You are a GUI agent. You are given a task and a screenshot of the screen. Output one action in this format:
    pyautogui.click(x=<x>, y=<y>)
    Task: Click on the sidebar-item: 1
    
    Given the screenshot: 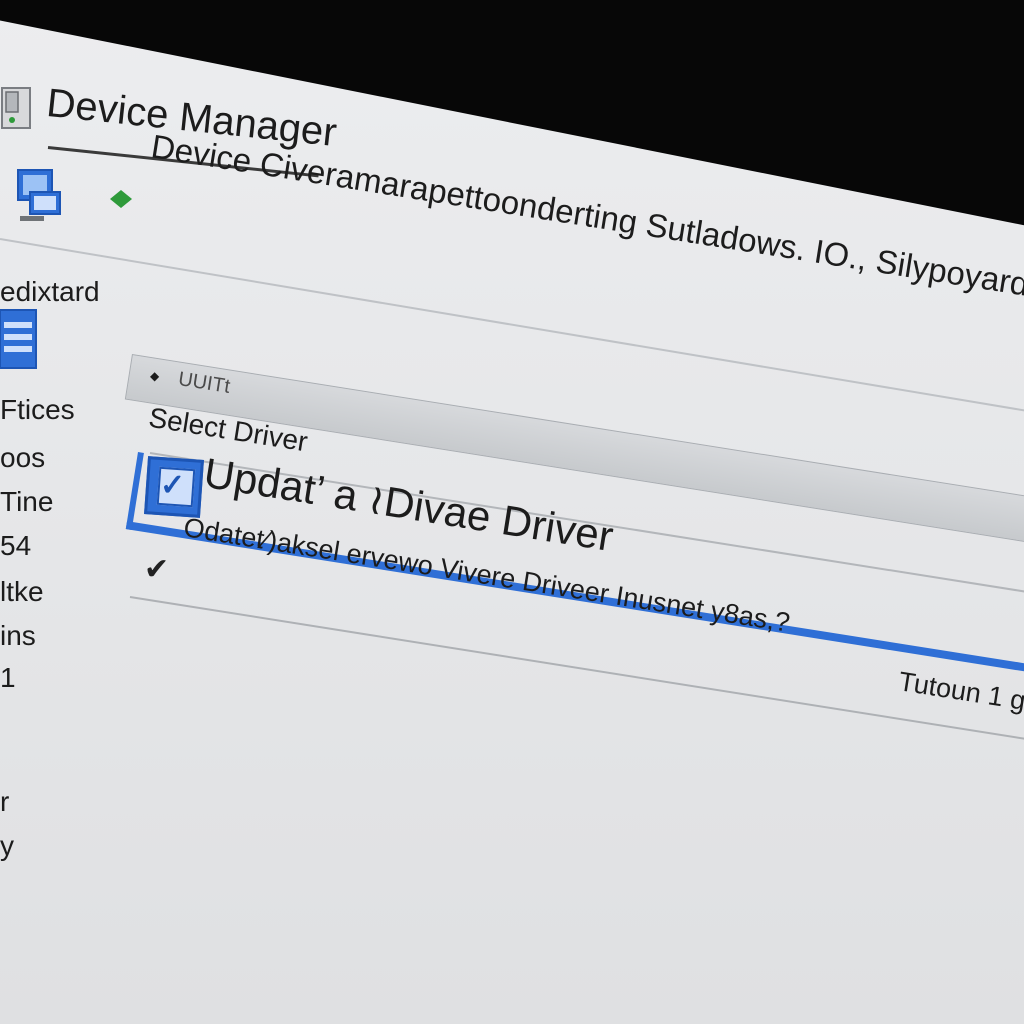 What is the action you would take?
    pyautogui.click(x=8, y=678)
    